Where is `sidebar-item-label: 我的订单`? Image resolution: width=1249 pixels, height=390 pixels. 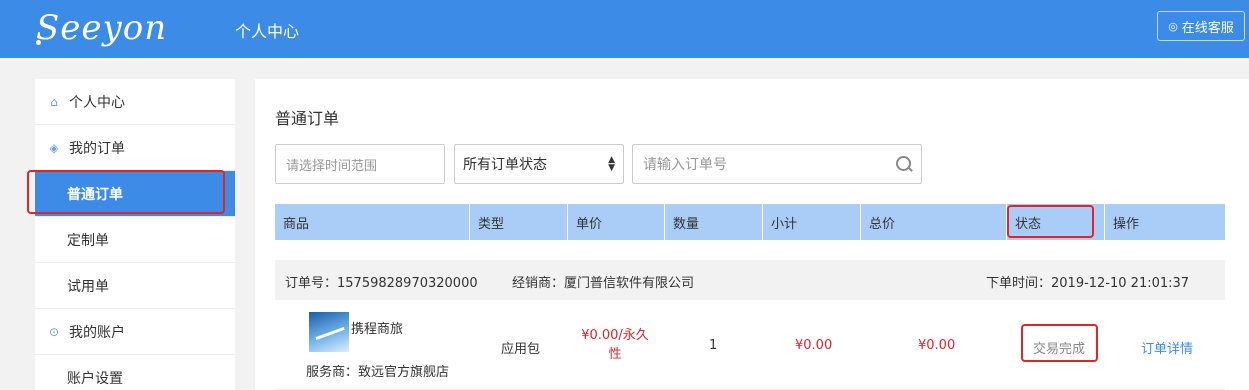
sidebar-item-label: 我的订单 is located at coordinates (97, 148).